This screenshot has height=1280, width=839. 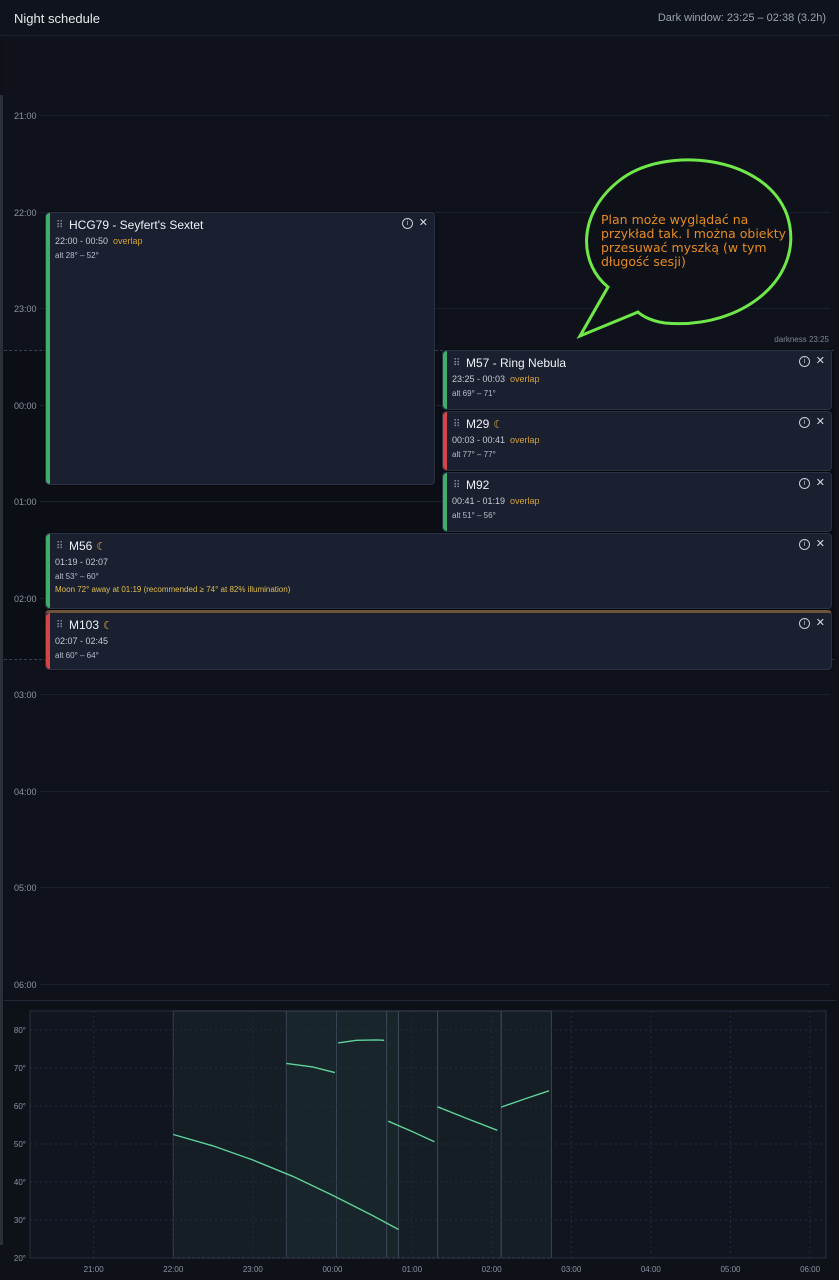 I want to click on object-name: M29 ☾, so click(x=485, y=424).